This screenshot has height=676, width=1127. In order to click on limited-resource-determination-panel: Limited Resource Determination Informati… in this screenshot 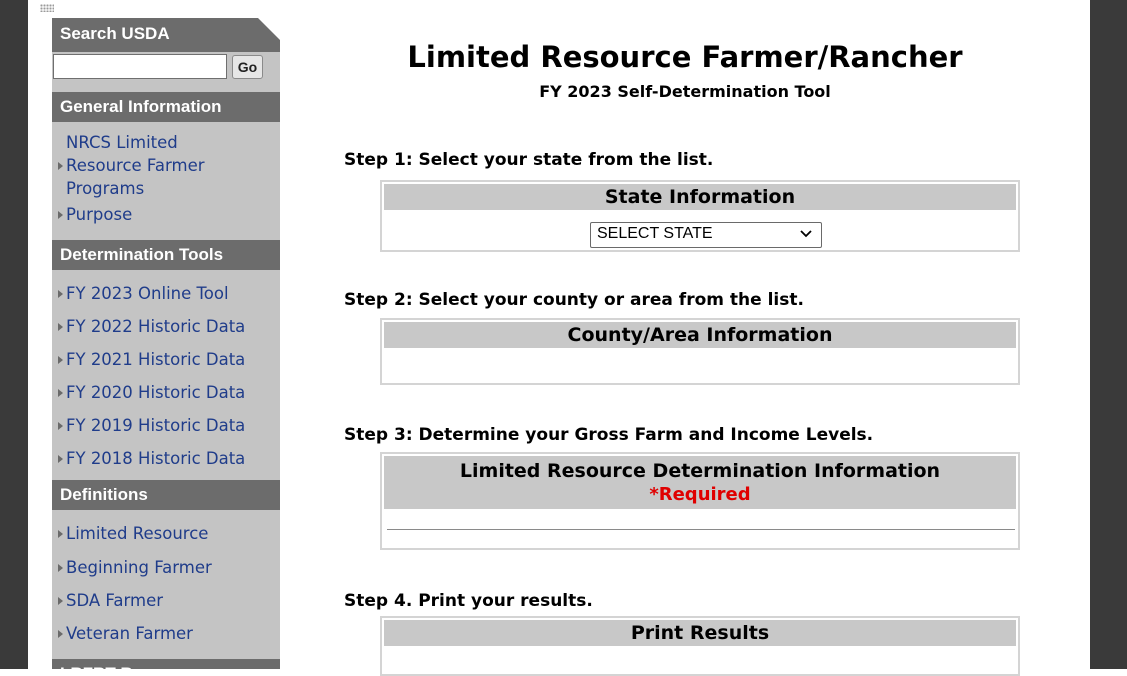, I will do `click(700, 501)`.